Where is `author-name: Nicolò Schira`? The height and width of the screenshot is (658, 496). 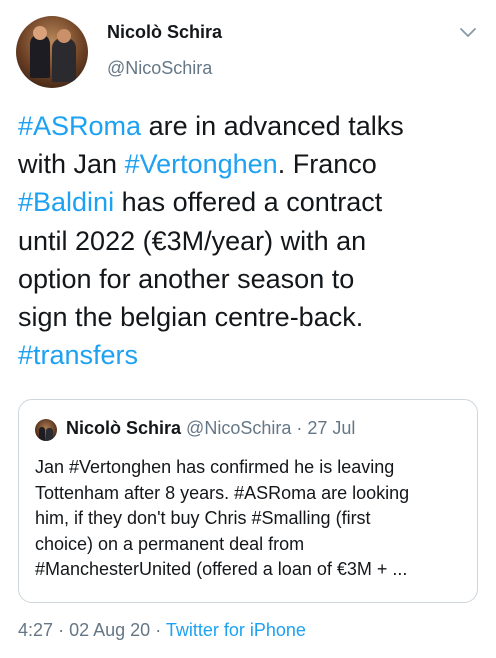 author-name: Nicolò Schira is located at coordinates (164, 32).